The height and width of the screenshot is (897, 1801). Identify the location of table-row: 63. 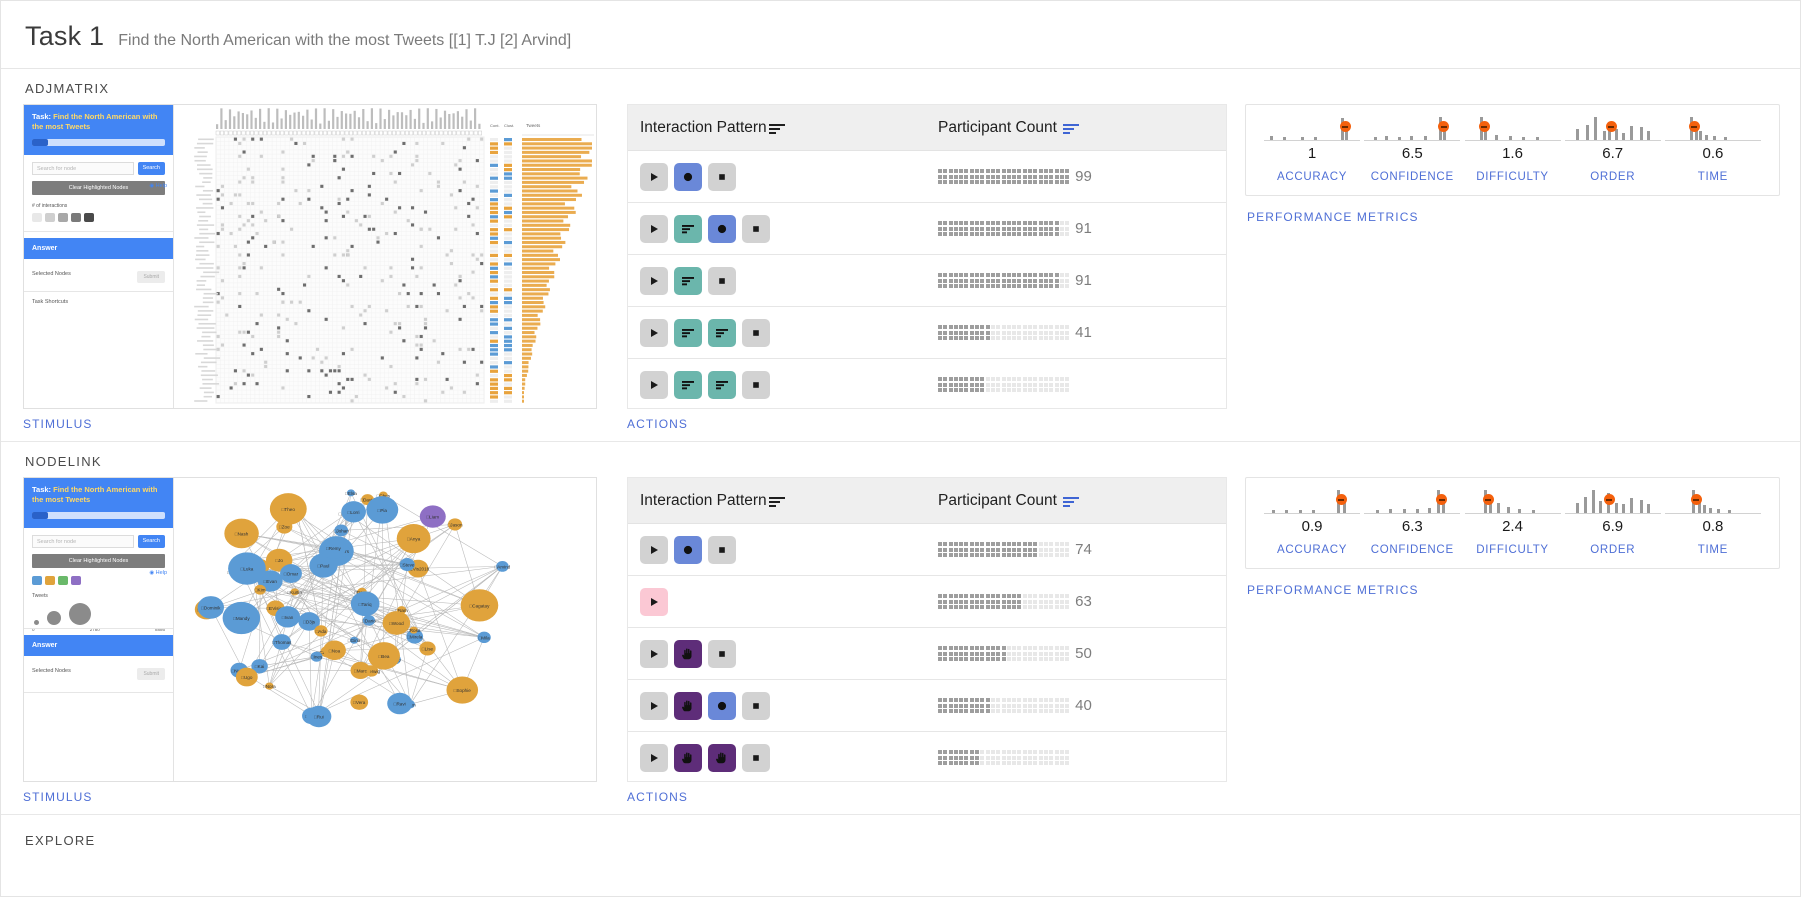
(927, 602).